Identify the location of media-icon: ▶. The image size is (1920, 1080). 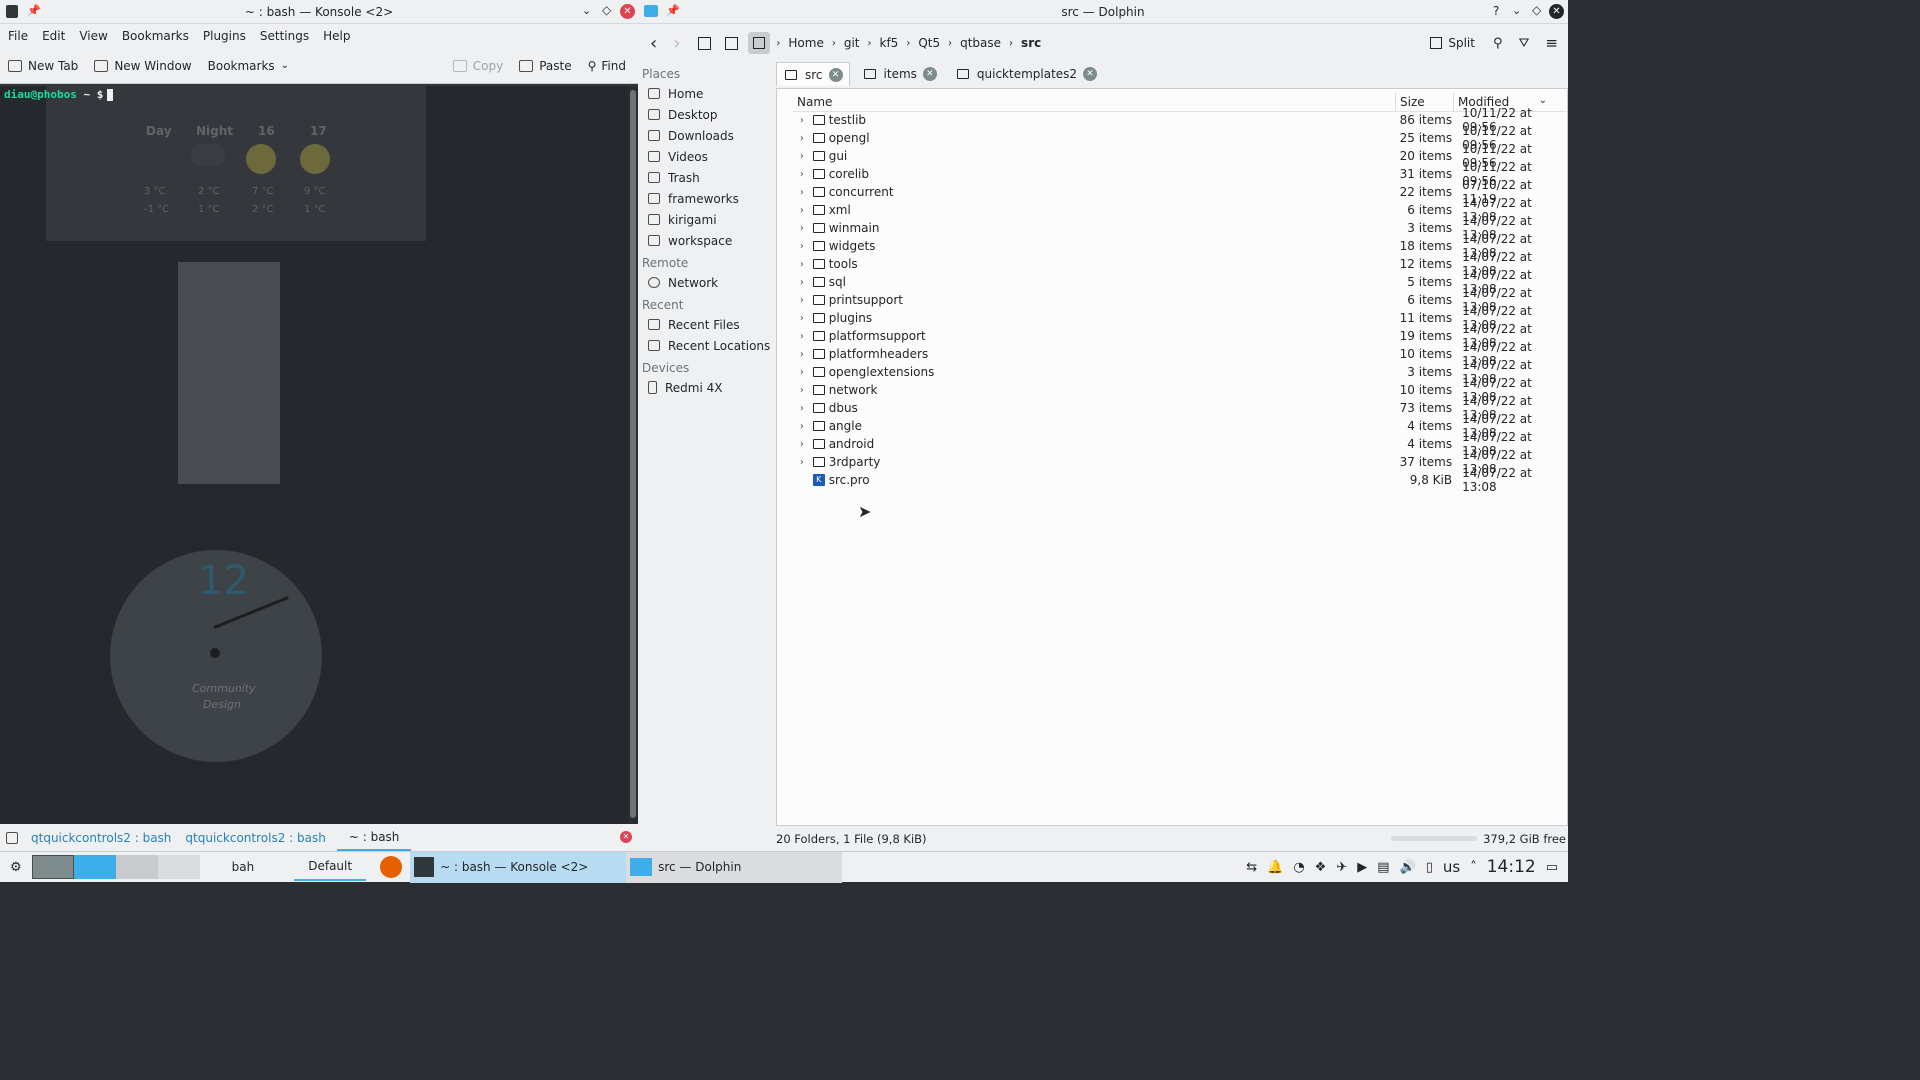
(1362, 867).